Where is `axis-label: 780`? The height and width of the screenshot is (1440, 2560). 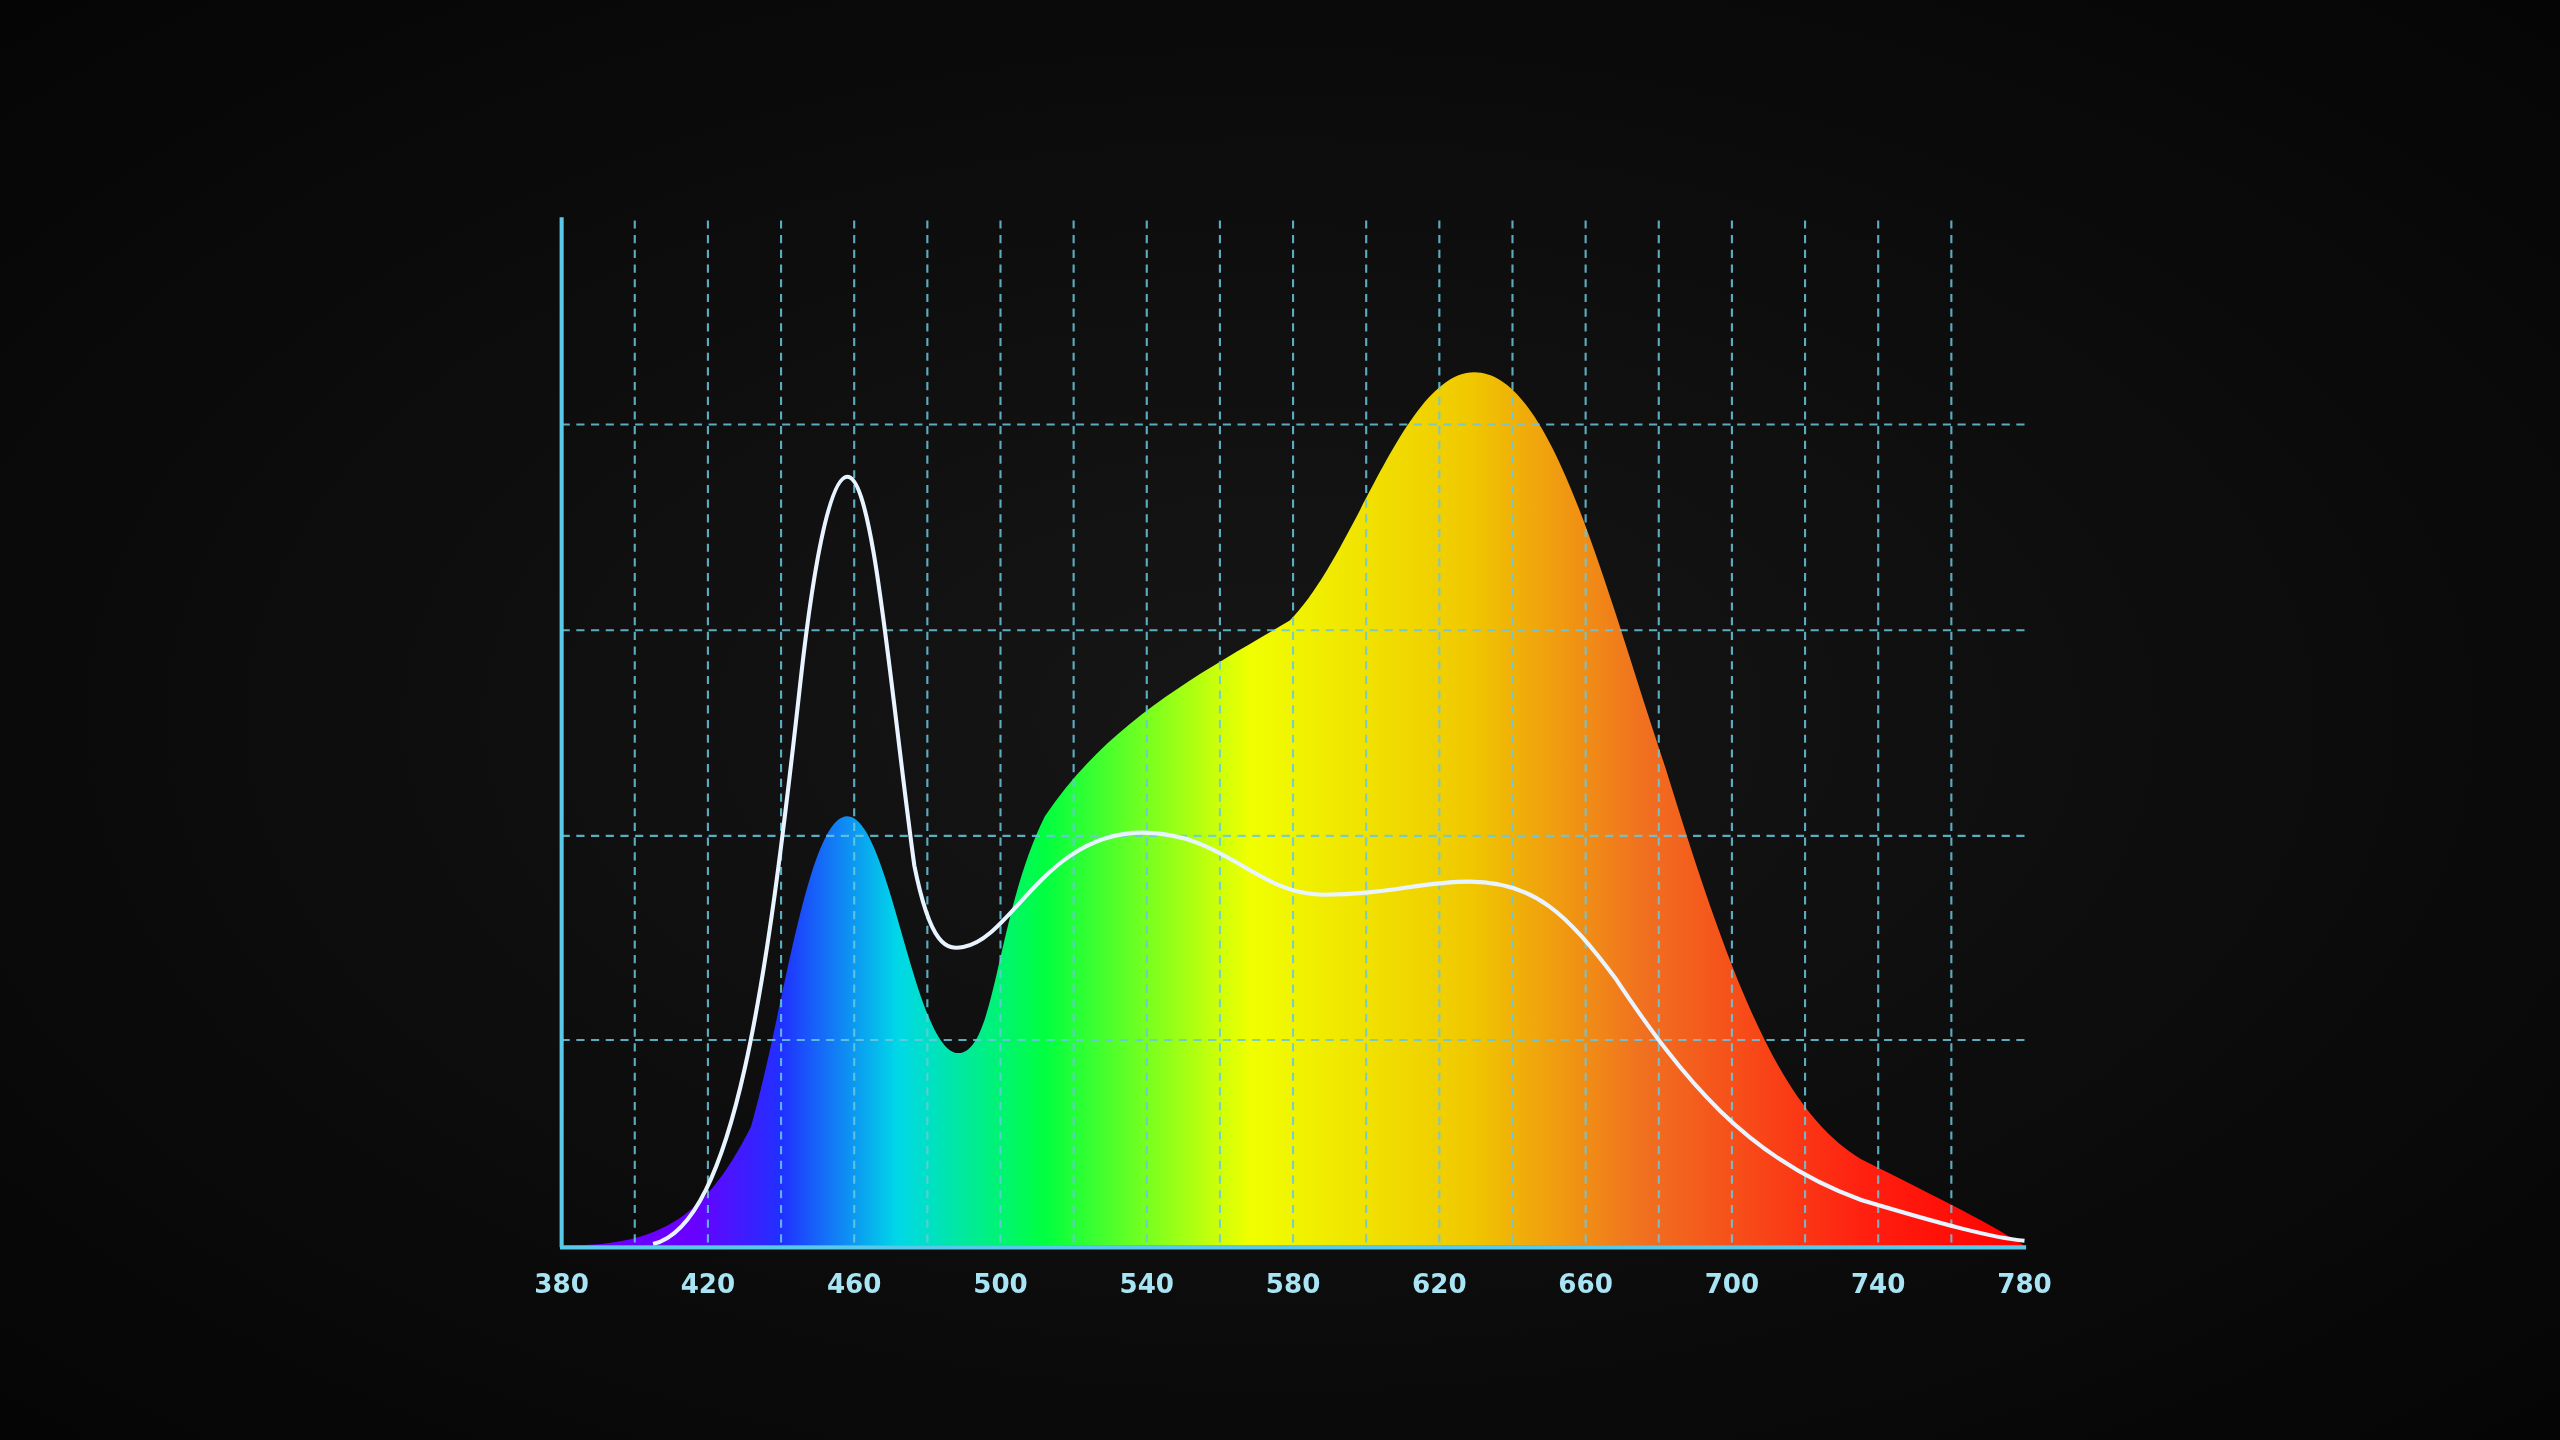
axis-label: 780 is located at coordinates (2024, 1284).